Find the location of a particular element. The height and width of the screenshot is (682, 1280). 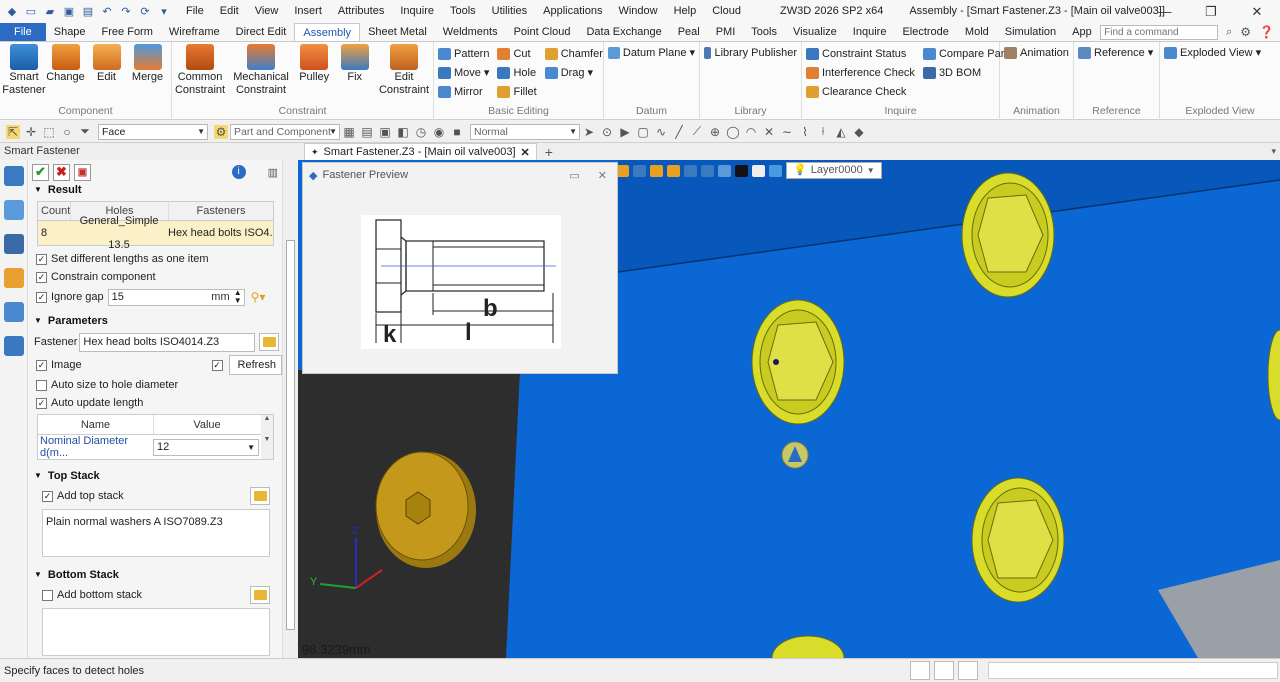

reference-button: Reference ▾ is located at coordinates (1116, 52).